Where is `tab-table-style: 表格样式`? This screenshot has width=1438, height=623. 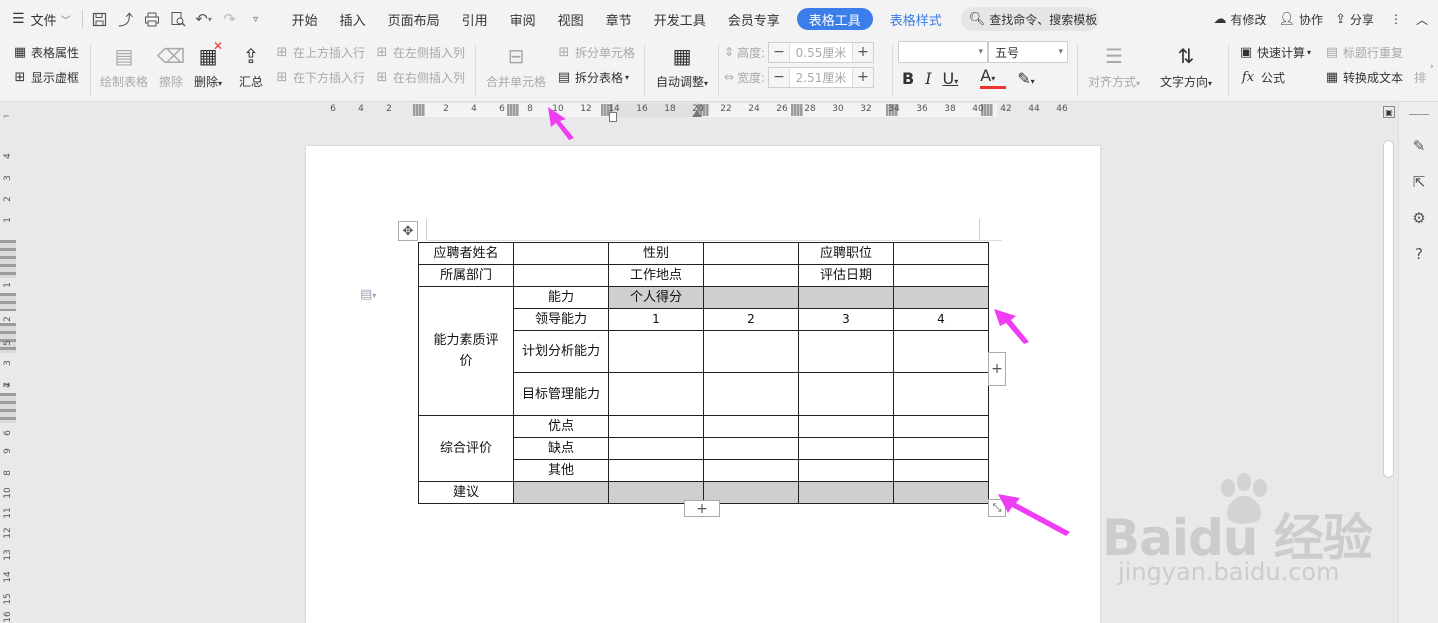
tab-table-style: 表格样式 is located at coordinates (916, 19).